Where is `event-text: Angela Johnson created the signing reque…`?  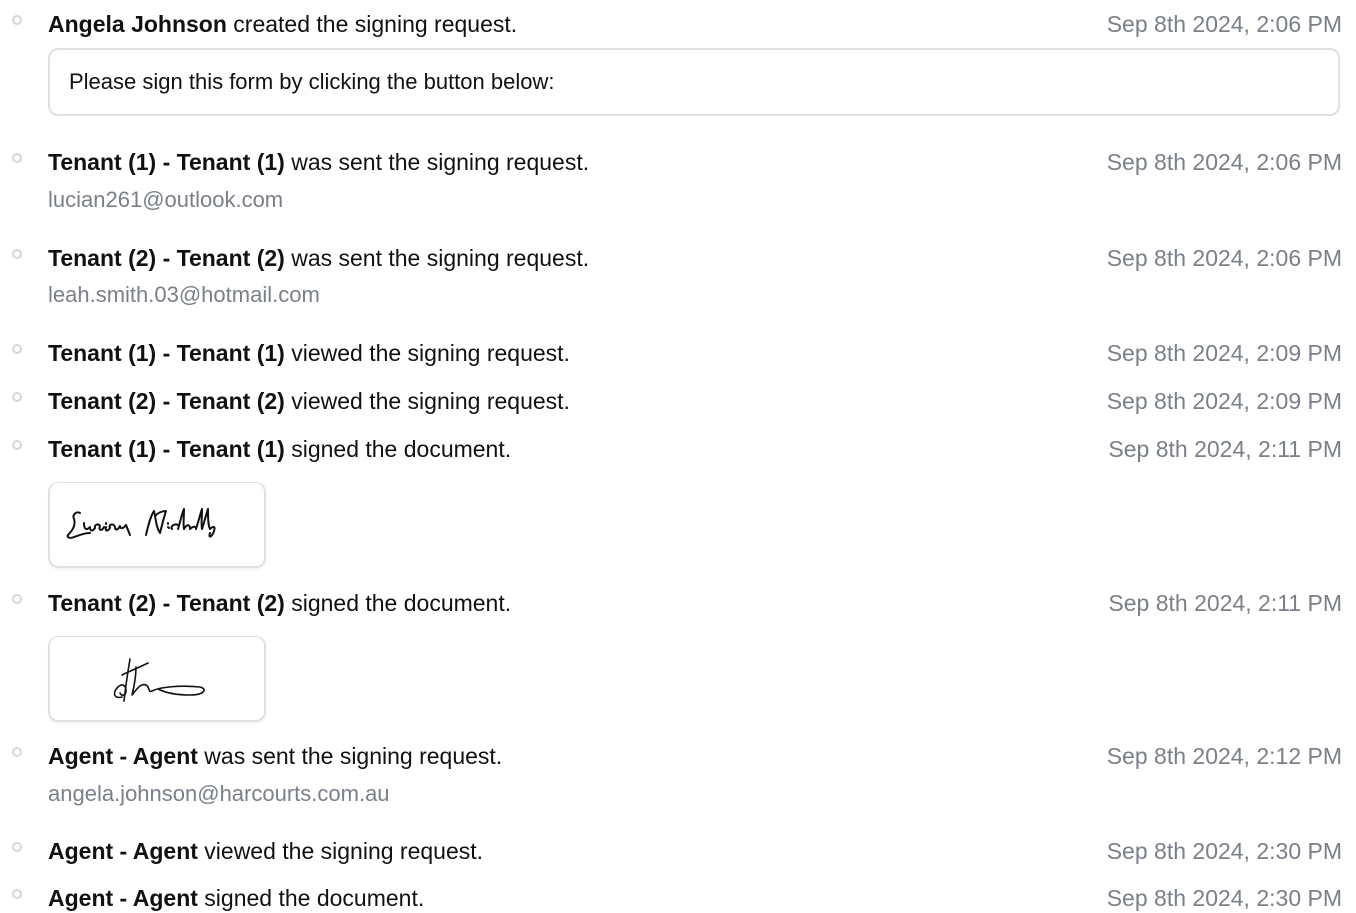 event-text: Angela Johnson created the signing reque… is located at coordinates (282, 24).